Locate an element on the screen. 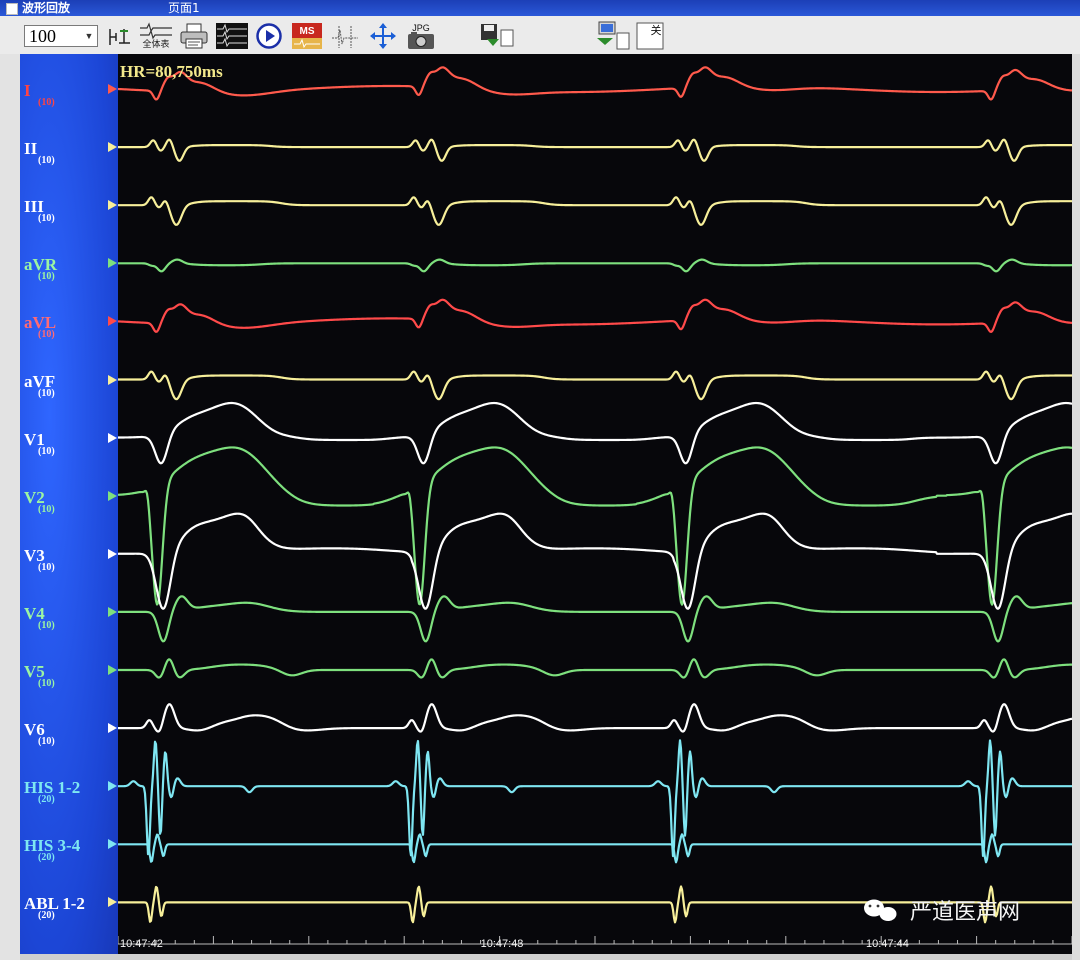  chevron-down-icon: ▼ is located at coordinates (89, 36).